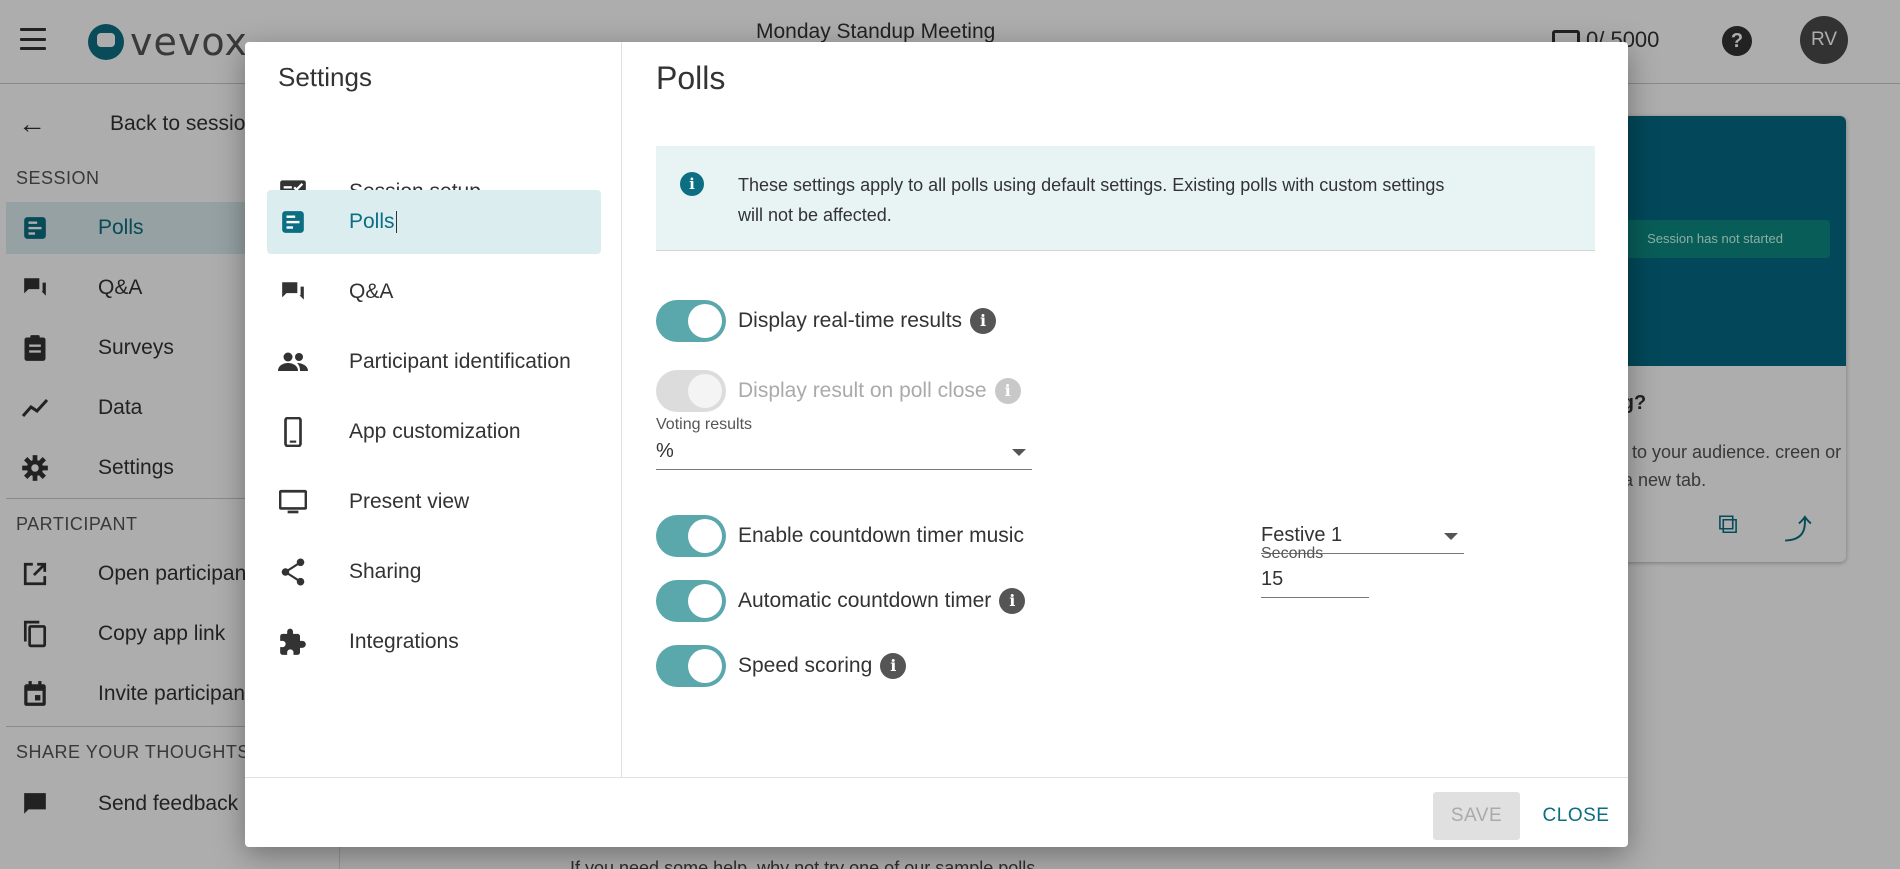 The image size is (1900, 869). I want to click on phone-icon, so click(293, 432).